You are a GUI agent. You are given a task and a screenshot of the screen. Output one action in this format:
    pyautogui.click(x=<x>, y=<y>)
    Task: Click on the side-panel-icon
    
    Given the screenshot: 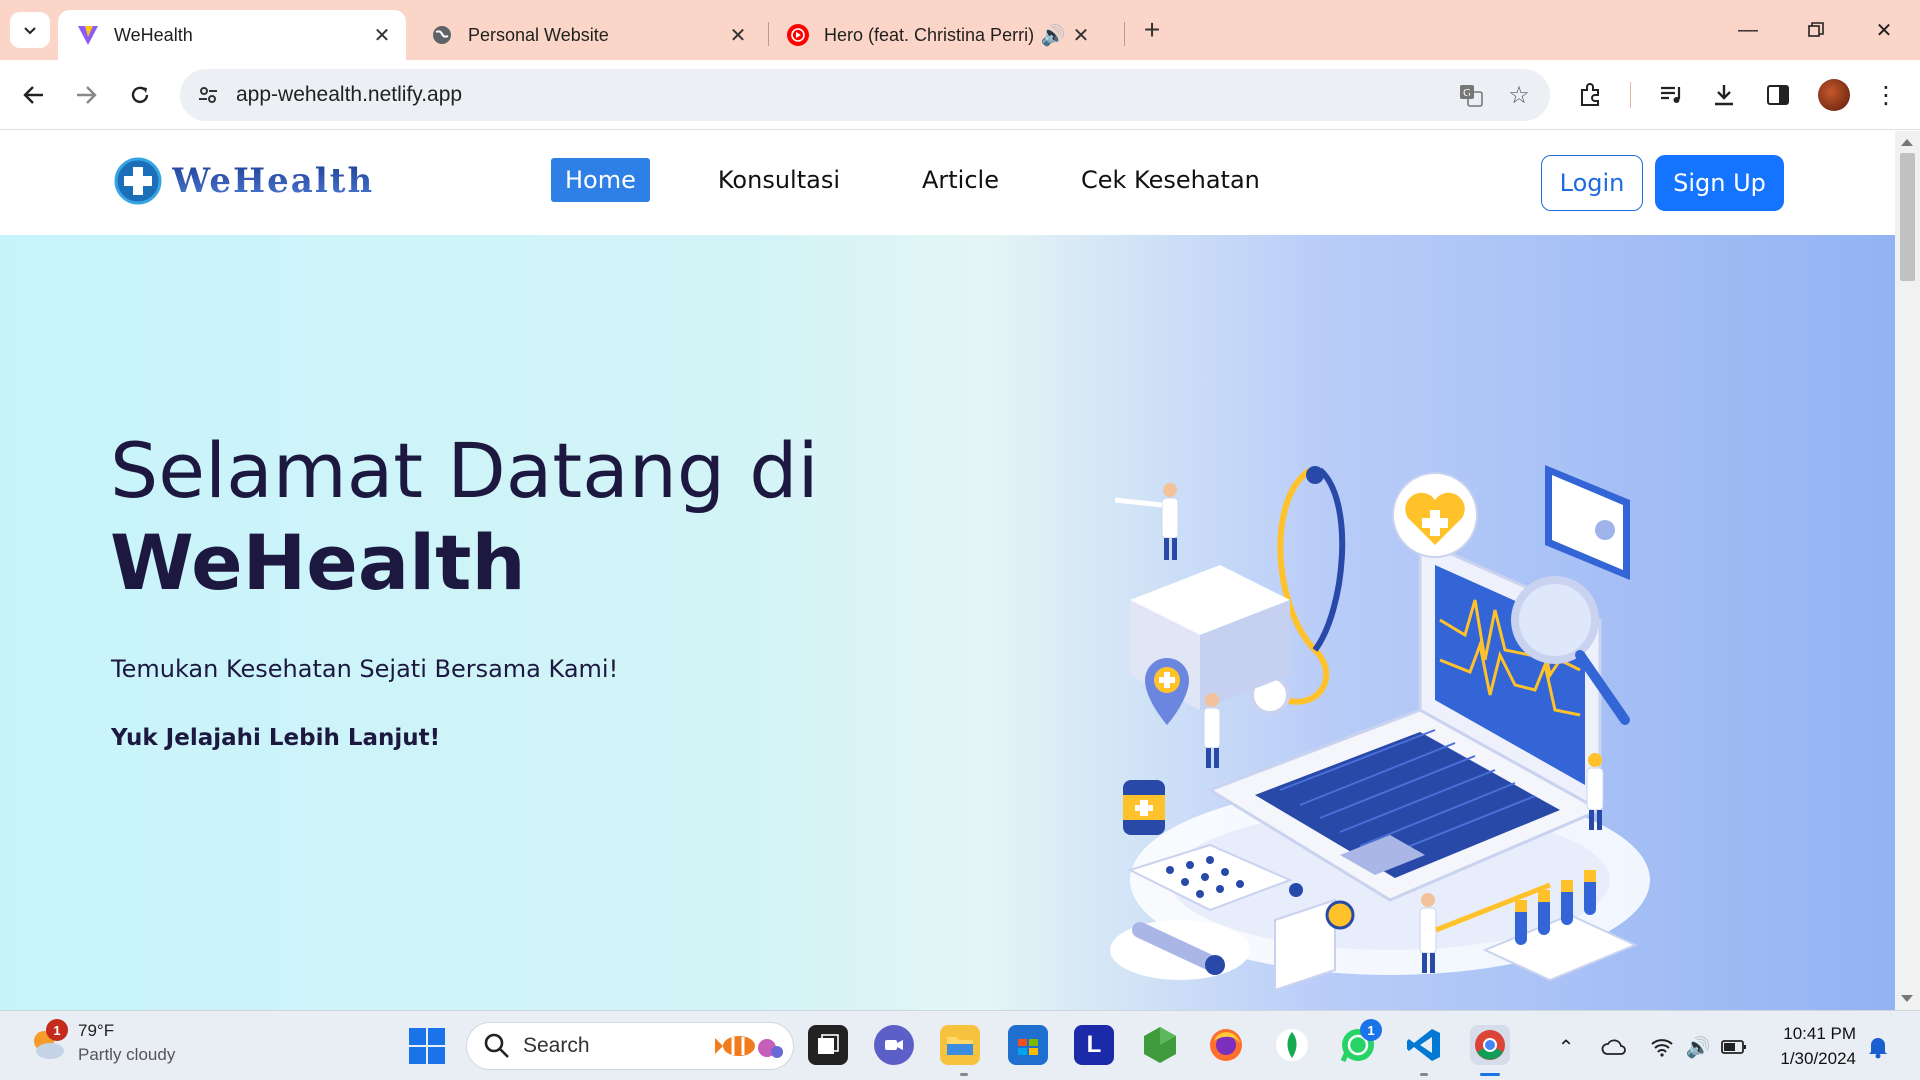 What is the action you would take?
    pyautogui.click(x=1778, y=95)
    